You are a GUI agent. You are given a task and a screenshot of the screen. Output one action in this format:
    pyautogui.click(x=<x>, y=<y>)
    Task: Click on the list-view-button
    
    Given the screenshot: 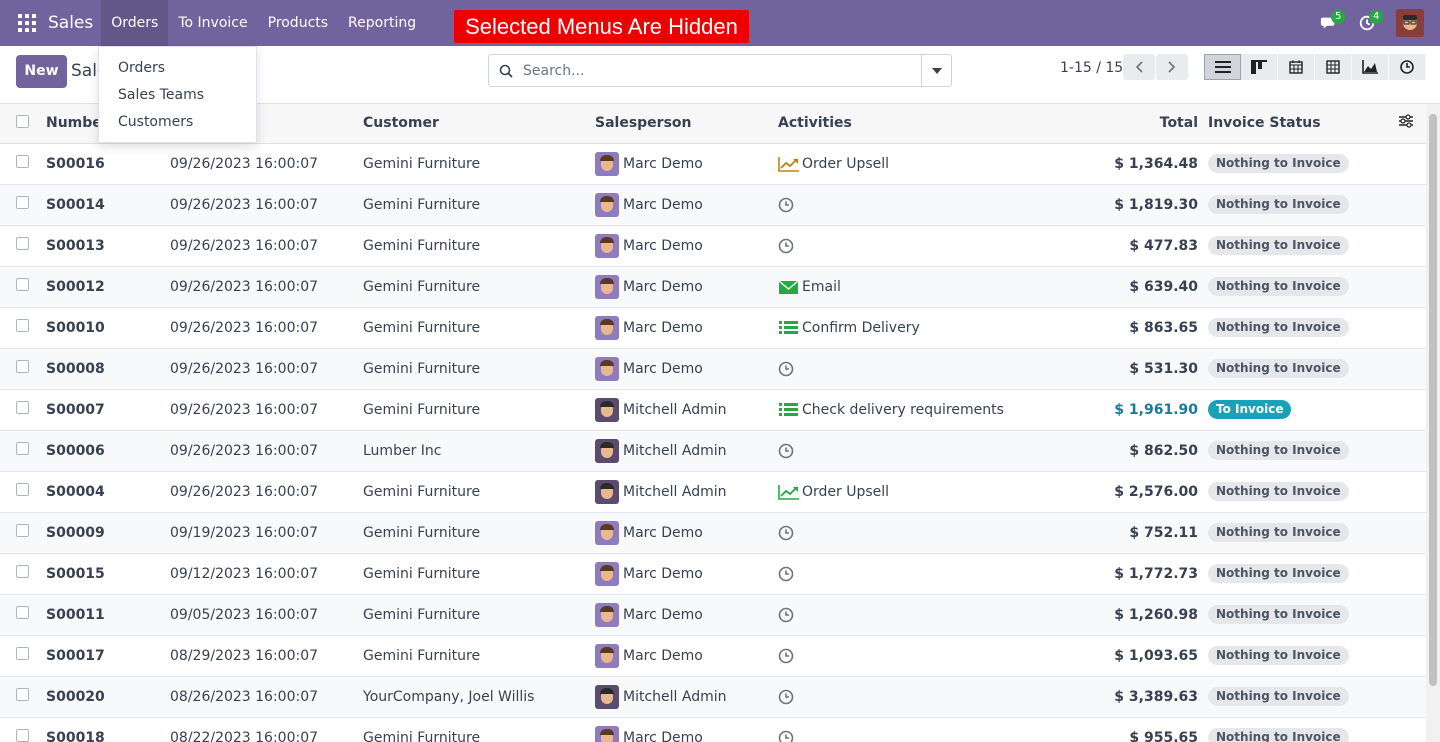 What is the action you would take?
    pyautogui.click(x=1222, y=67)
    